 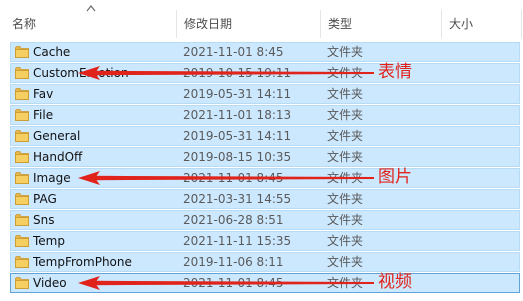 I want to click on modified-date: 2019-10-15 19:11, so click(x=237, y=73).